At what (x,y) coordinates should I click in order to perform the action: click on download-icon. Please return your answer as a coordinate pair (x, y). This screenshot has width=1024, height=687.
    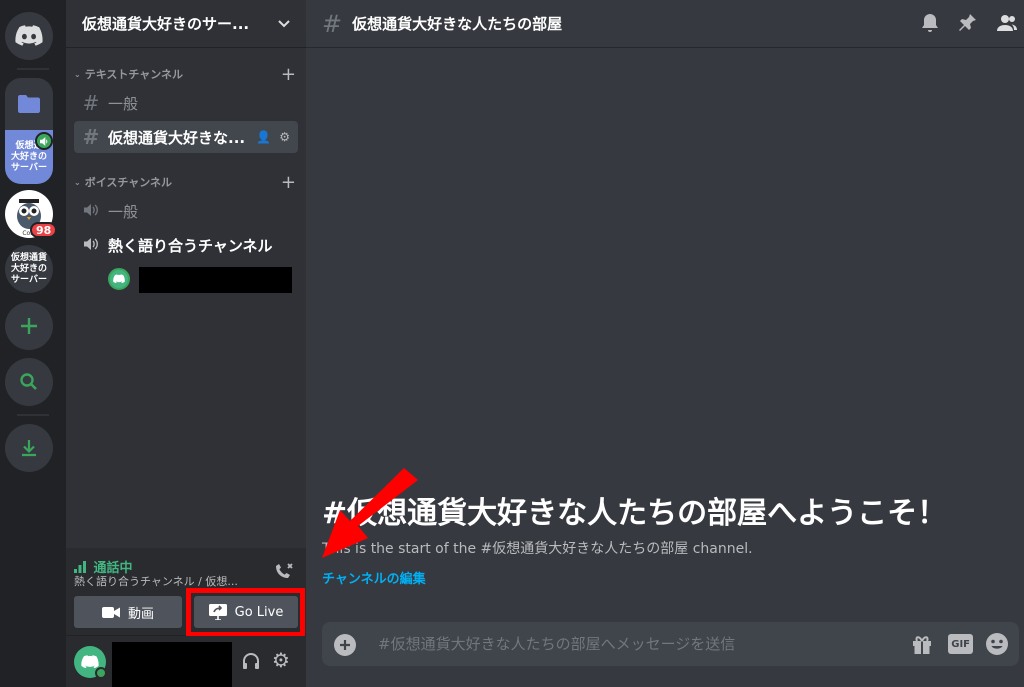
    Looking at the image, I should click on (29, 448).